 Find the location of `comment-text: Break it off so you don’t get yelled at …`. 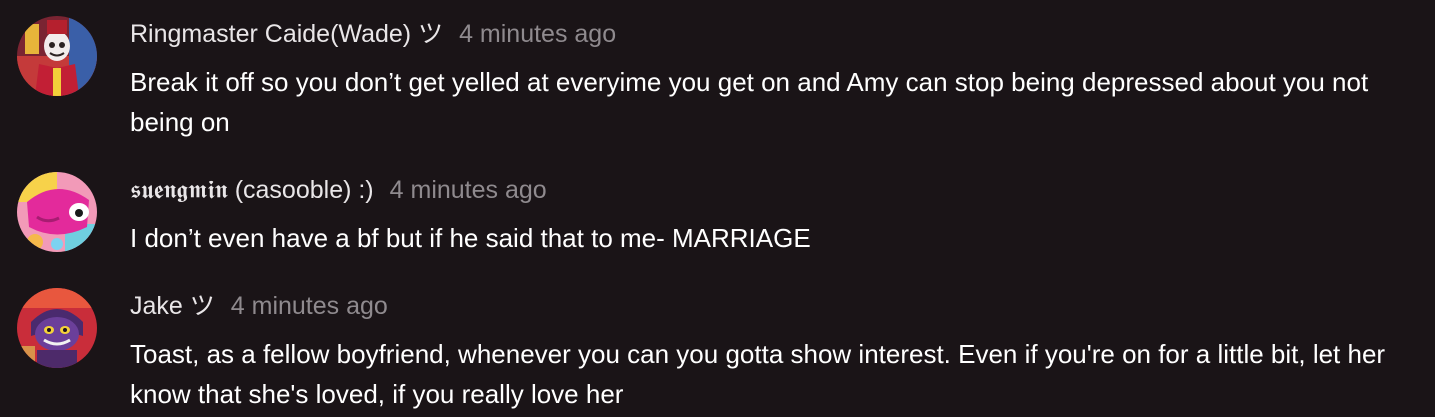

comment-text: Break it off so you don’t get yelled at … is located at coordinates (749, 102).